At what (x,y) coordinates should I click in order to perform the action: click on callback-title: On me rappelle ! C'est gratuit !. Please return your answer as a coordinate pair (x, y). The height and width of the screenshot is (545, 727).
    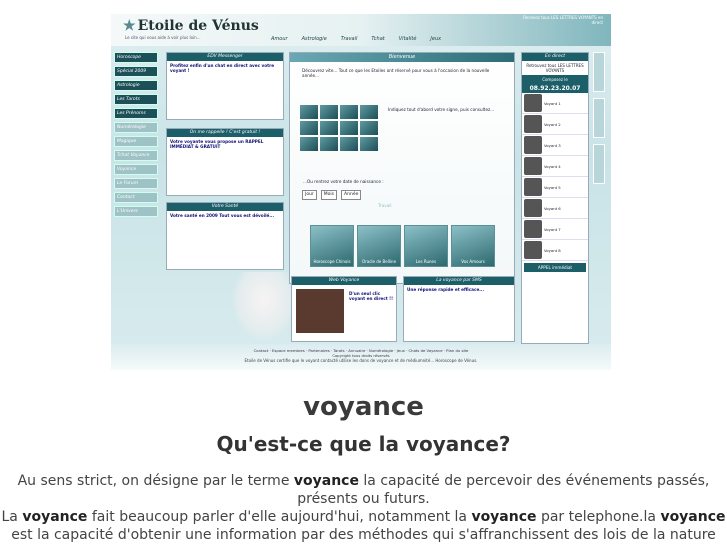
    Looking at the image, I should click on (225, 133).